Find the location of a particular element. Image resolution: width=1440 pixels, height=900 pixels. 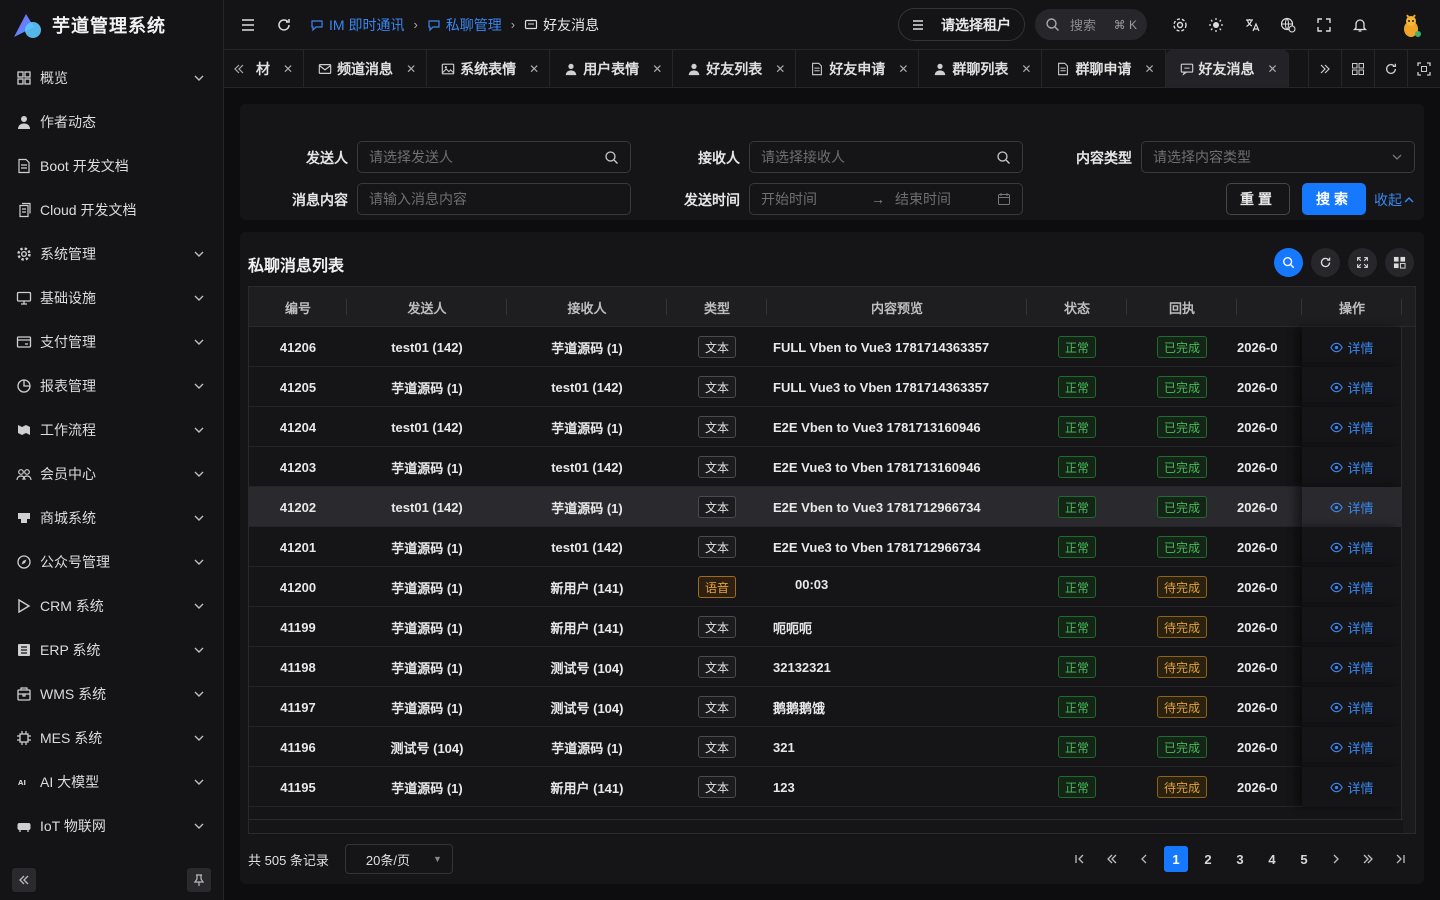

page-4-button: 4 is located at coordinates (1272, 859).